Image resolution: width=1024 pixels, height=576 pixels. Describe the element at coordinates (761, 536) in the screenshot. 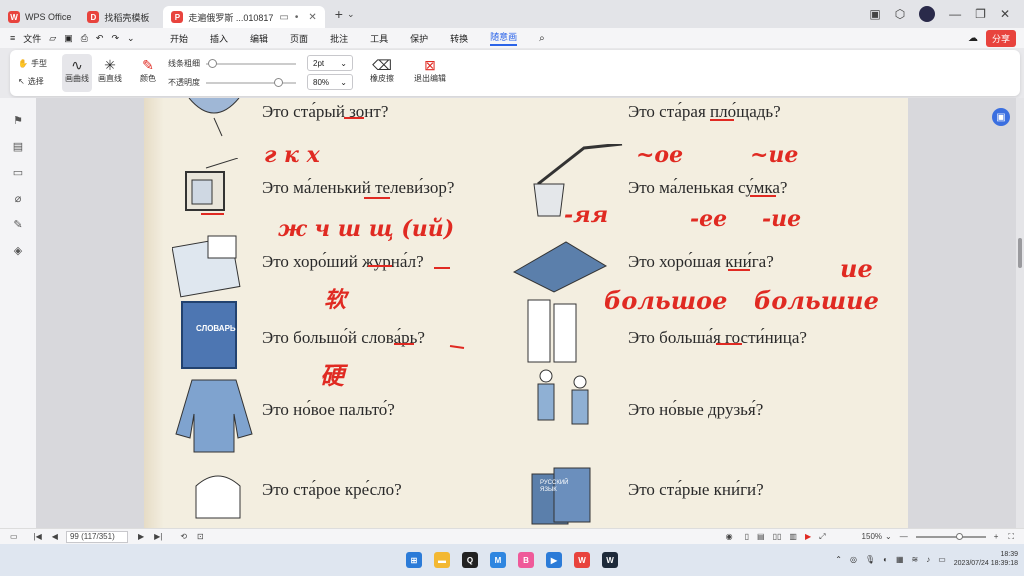

I see `continuous-icon: ▤` at that location.